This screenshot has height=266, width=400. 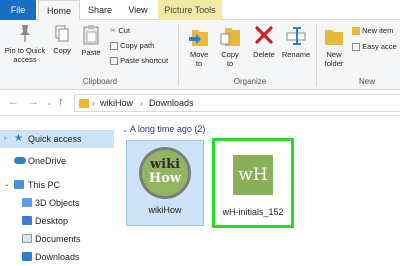 What do you see at coordinates (62, 33) in the screenshot?
I see `copy-icon` at bounding box center [62, 33].